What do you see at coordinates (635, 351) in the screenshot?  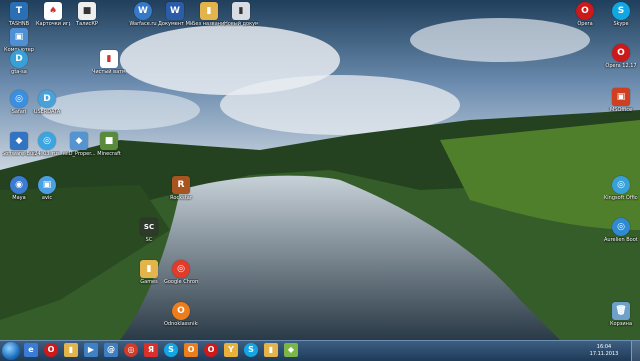 I see `show-desktop-button` at bounding box center [635, 351].